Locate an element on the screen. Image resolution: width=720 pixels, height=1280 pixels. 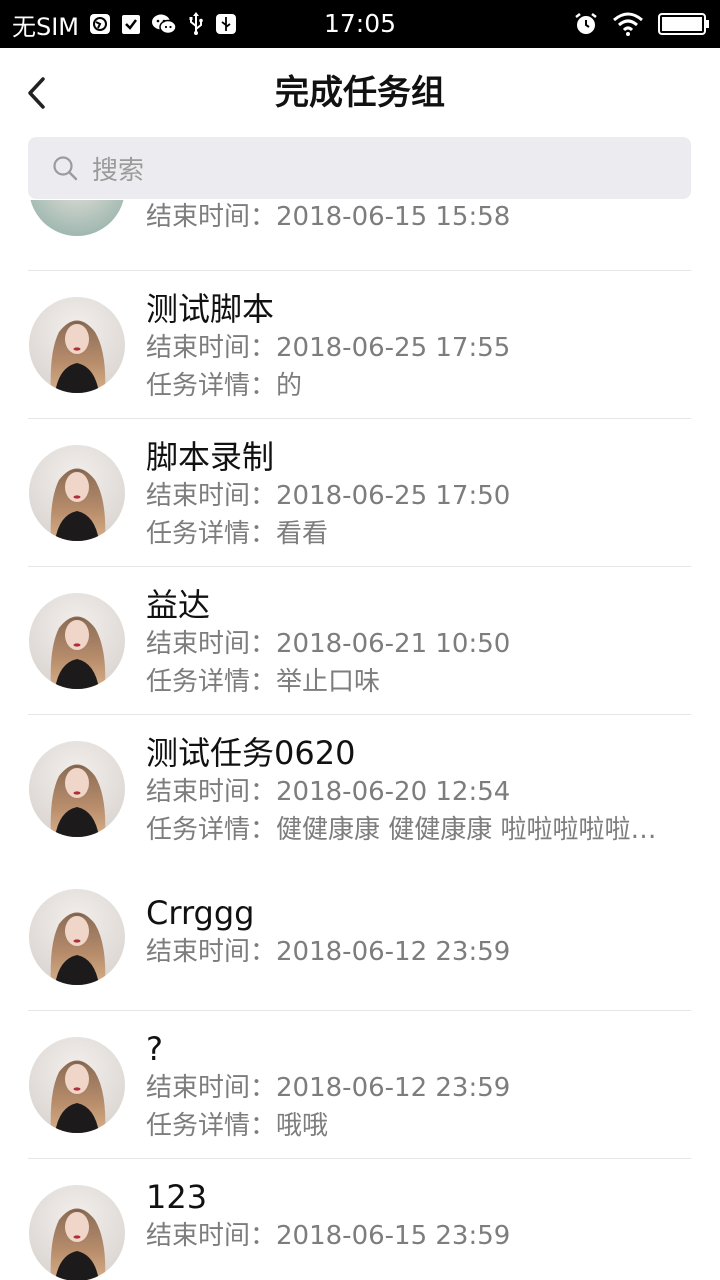
page-title: 完成任务组 is located at coordinates (360, 93).